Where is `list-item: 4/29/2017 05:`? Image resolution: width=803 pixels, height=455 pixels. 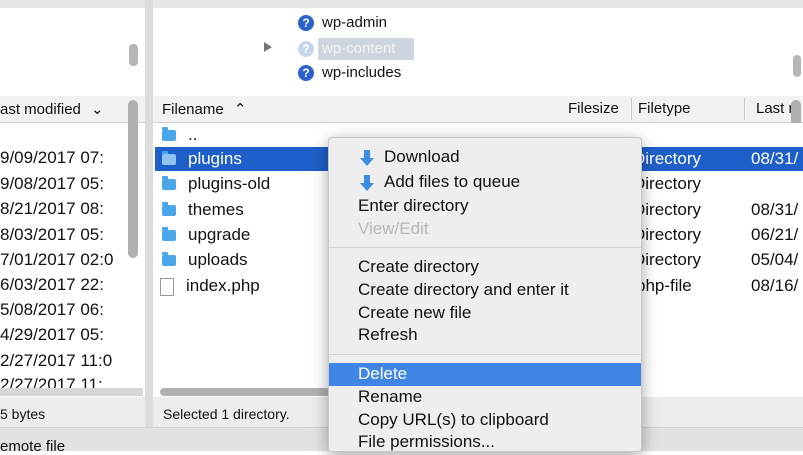
list-item: 4/29/2017 05: is located at coordinates (52, 335).